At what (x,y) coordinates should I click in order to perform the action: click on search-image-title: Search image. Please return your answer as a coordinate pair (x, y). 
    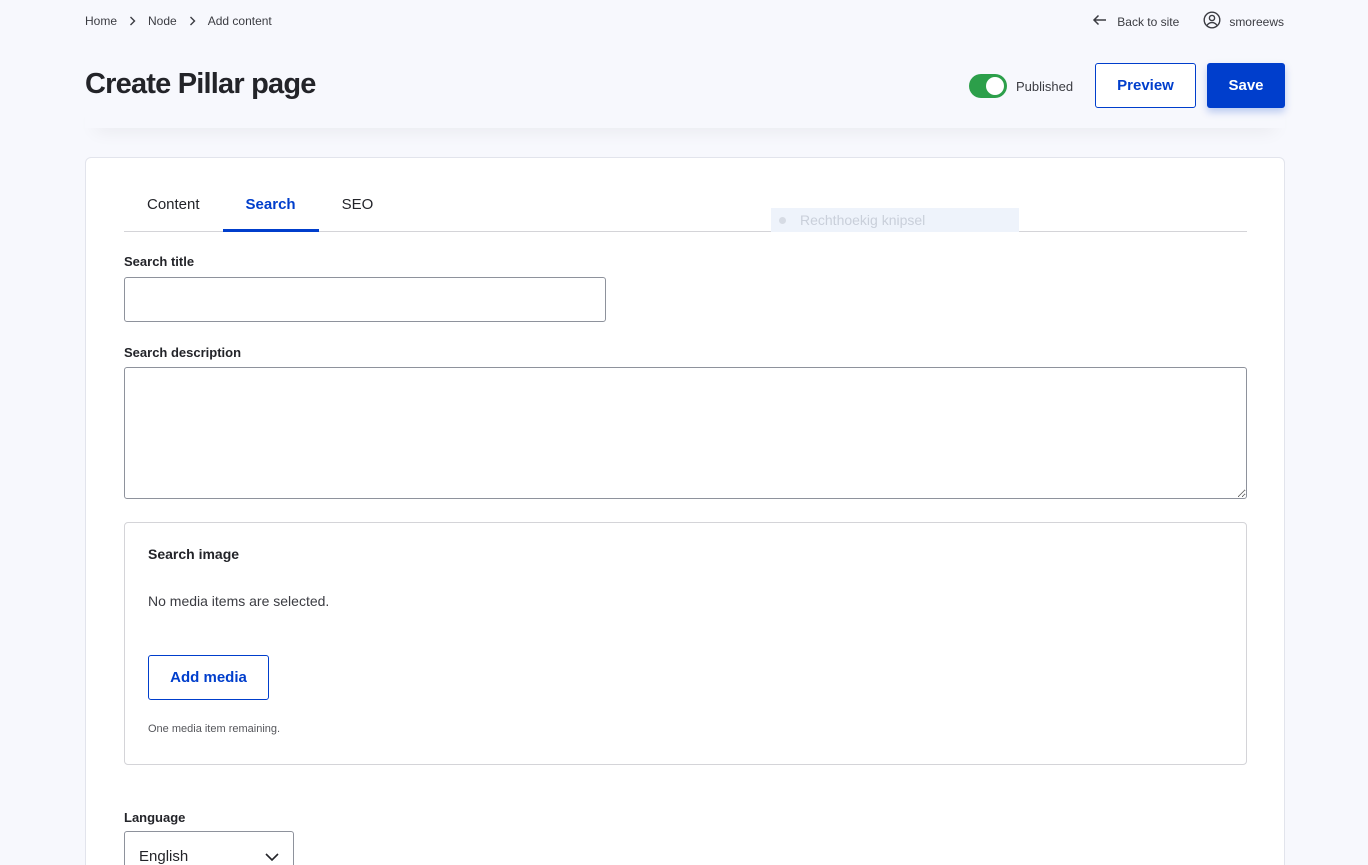
    Looking at the image, I should click on (194, 554).